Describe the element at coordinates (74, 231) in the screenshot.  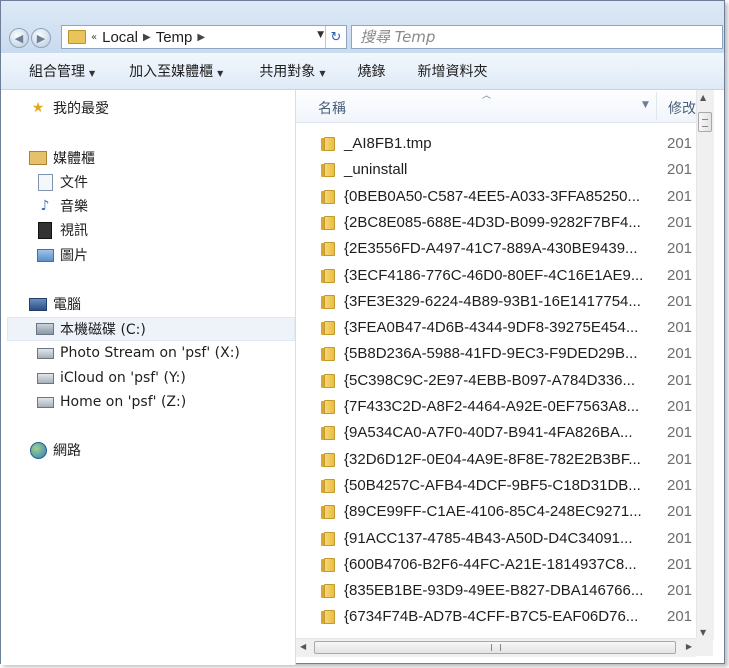
I see `nav-label: 視訊` at that location.